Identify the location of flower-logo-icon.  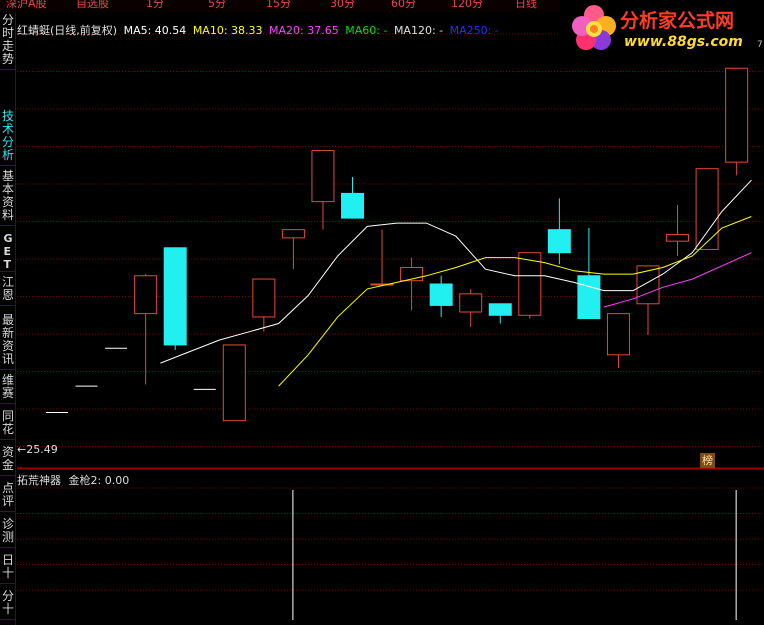
(594, 27).